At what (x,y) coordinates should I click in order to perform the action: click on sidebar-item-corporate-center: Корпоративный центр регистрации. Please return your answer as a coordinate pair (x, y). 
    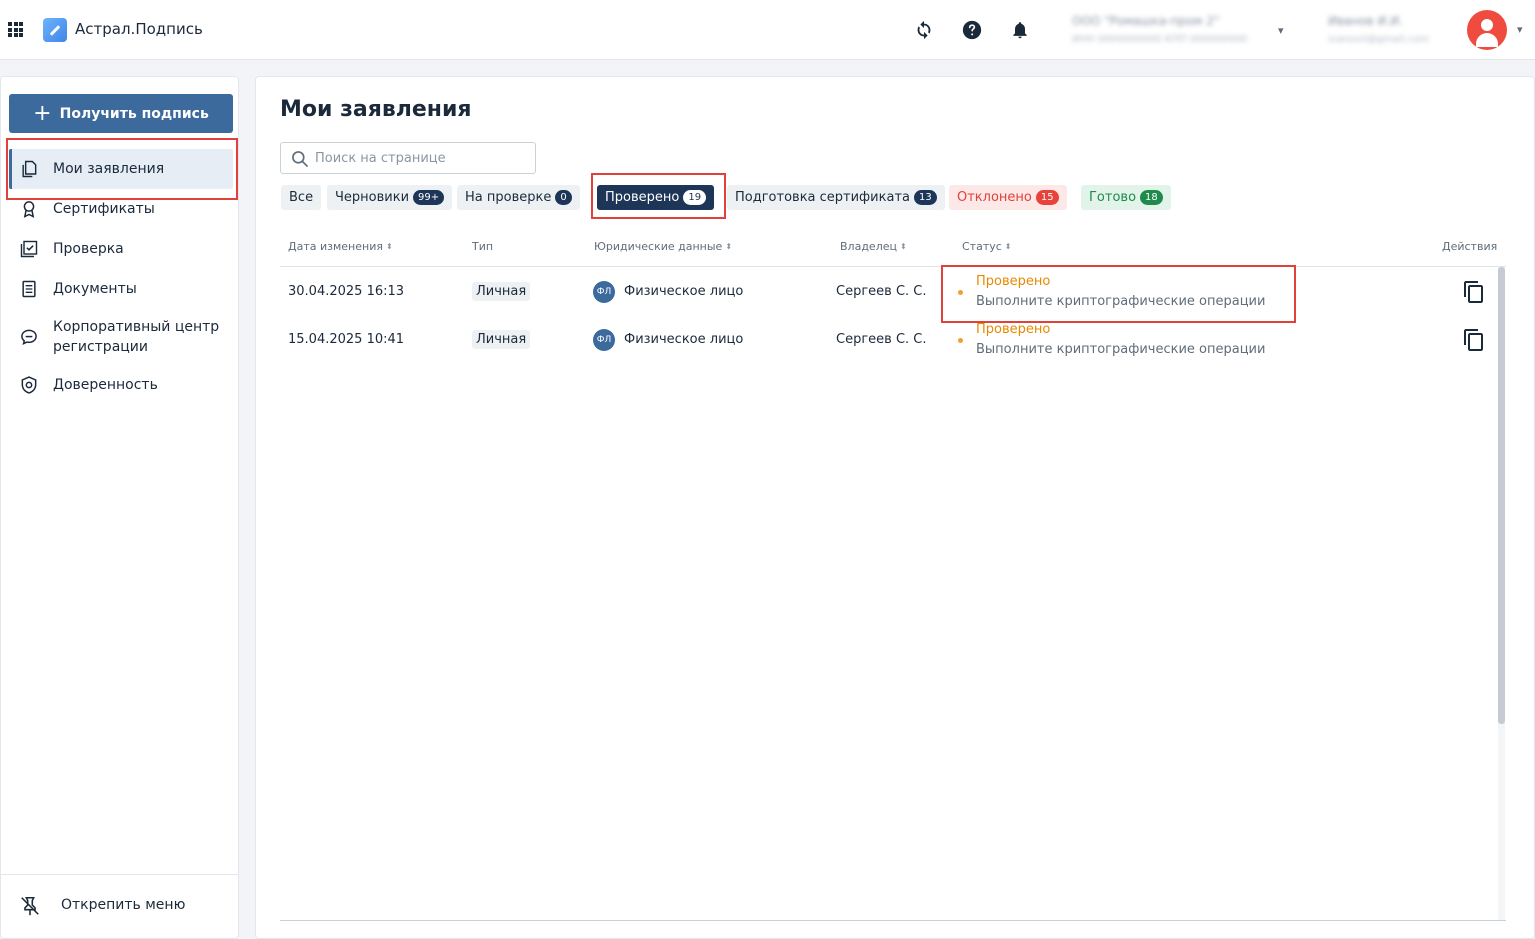
    Looking at the image, I should click on (121, 337).